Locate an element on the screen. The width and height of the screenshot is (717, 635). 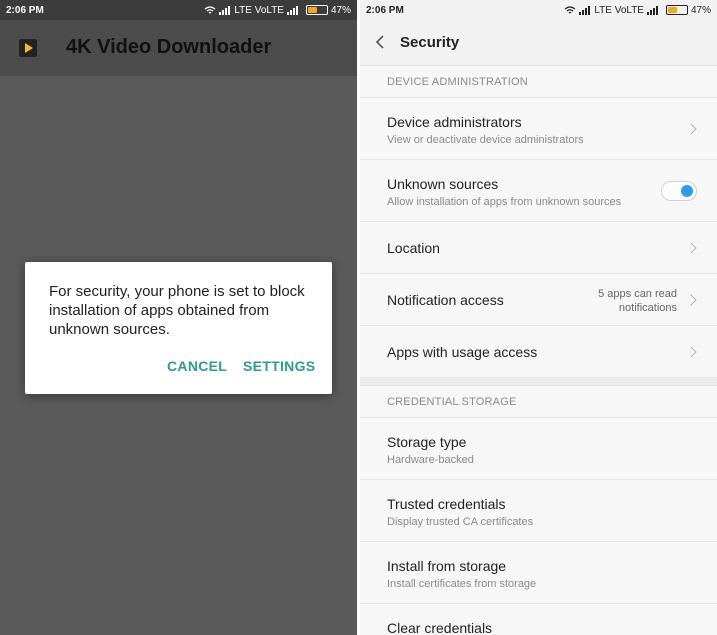
setting-title: Location is located at coordinates (413, 248).